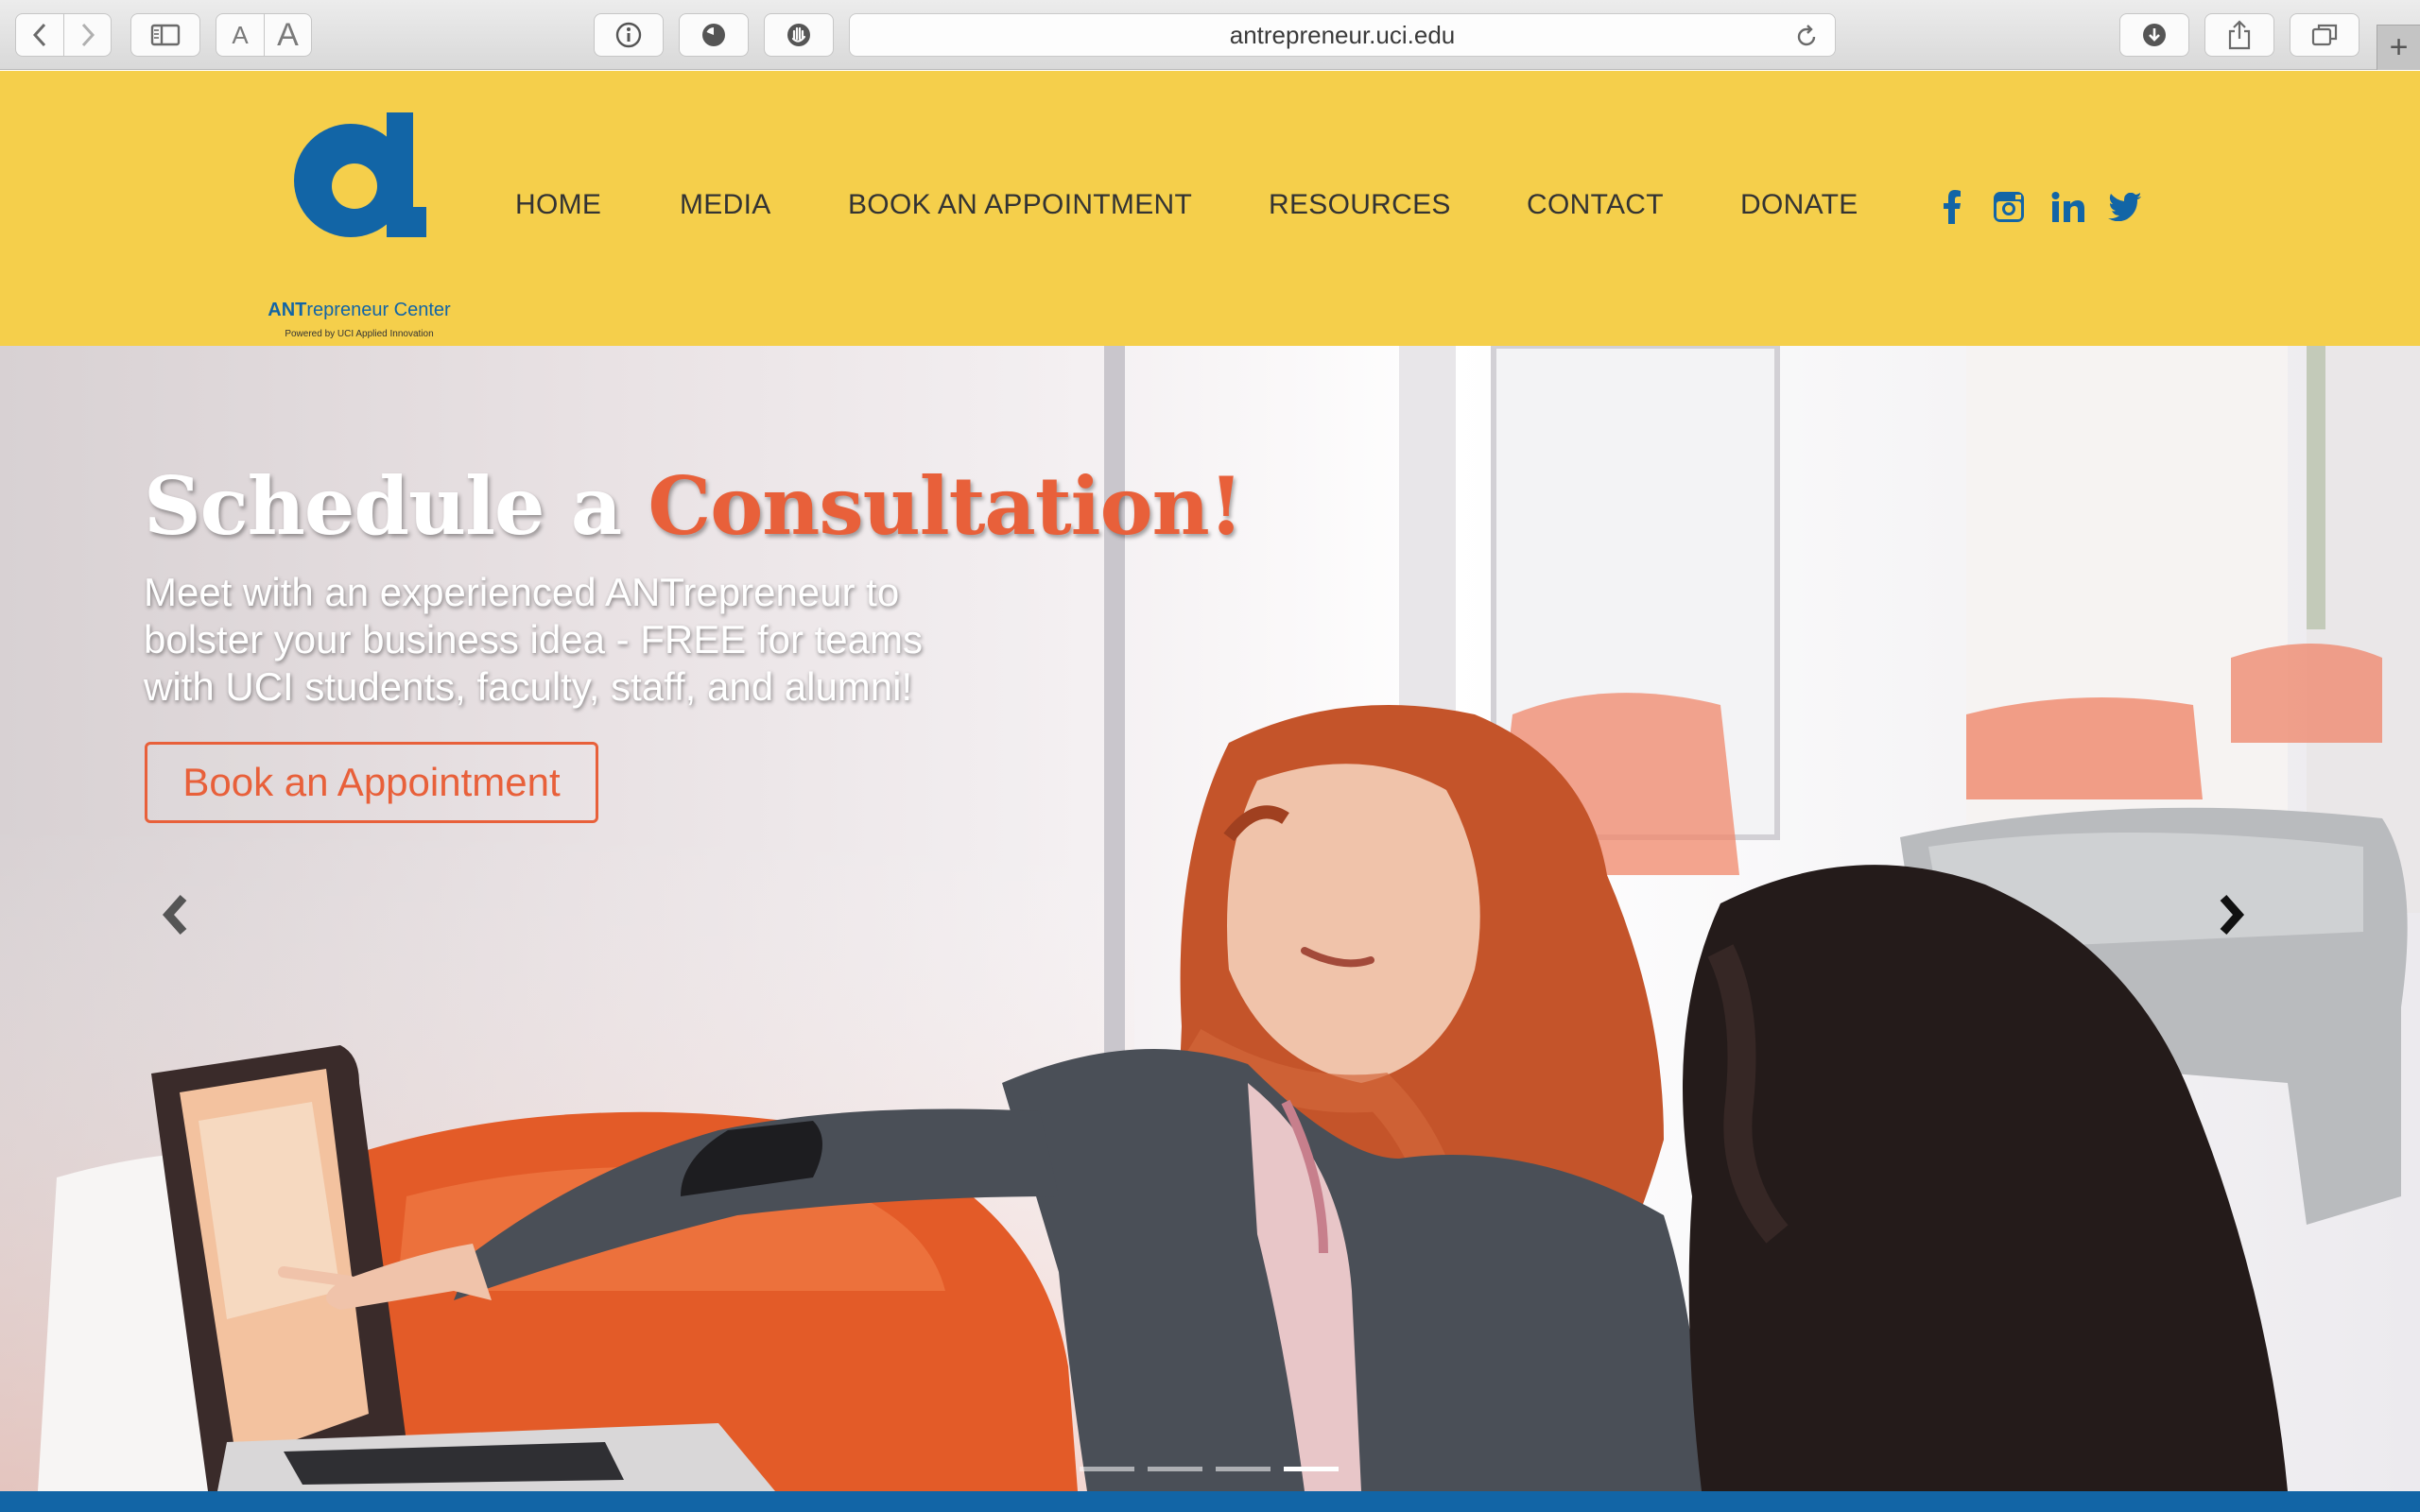 The width and height of the screenshot is (2420, 1512). What do you see at coordinates (287, 35) in the screenshot?
I see `text-larger-button: A` at bounding box center [287, 35].